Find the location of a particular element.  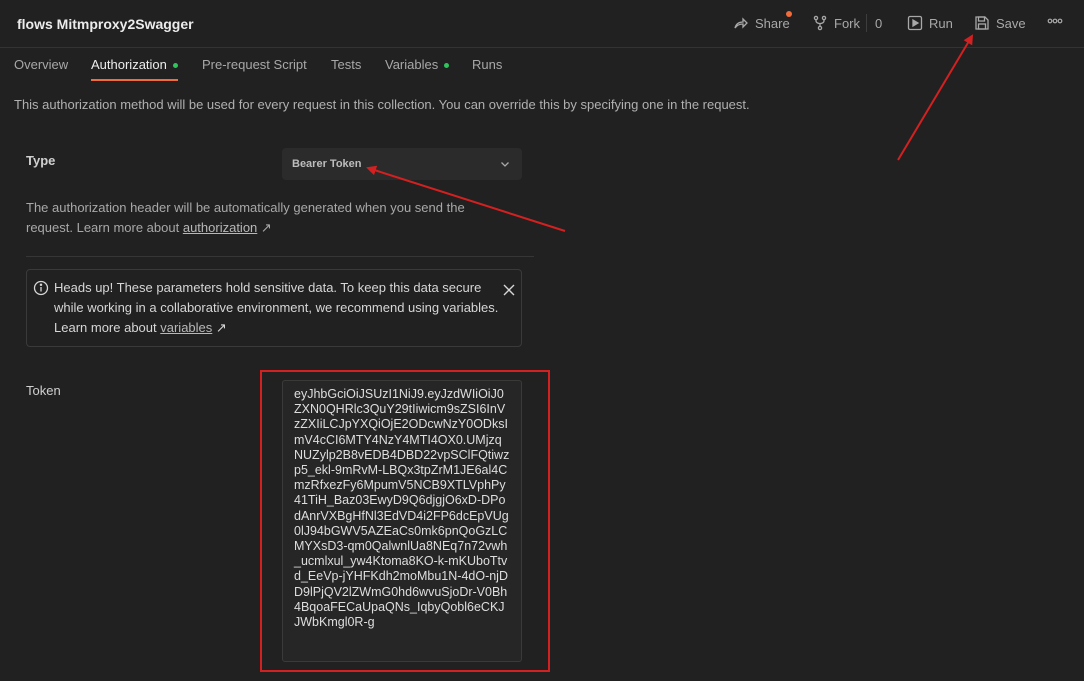

fork-label: Fork is located at coordinates (847, 23).